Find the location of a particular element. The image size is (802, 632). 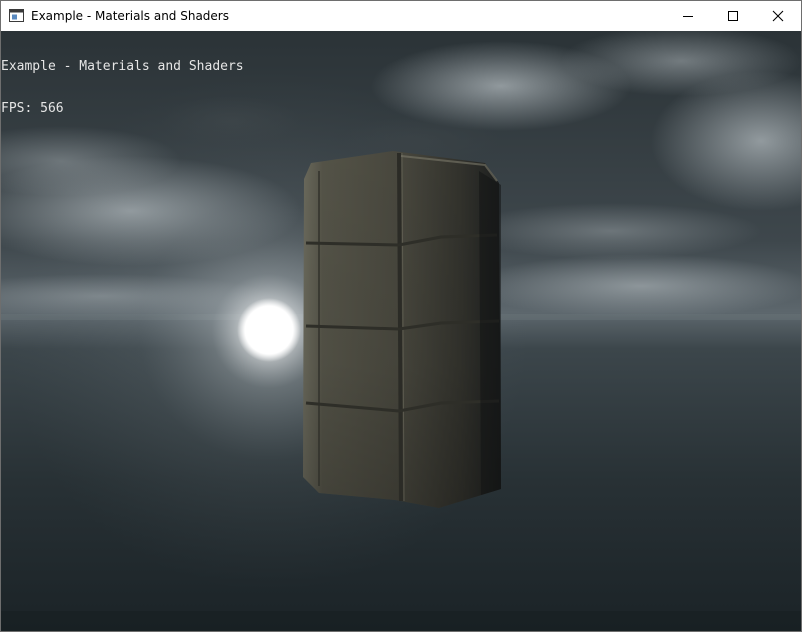

minimize-button is located at coordinates (688, 16).